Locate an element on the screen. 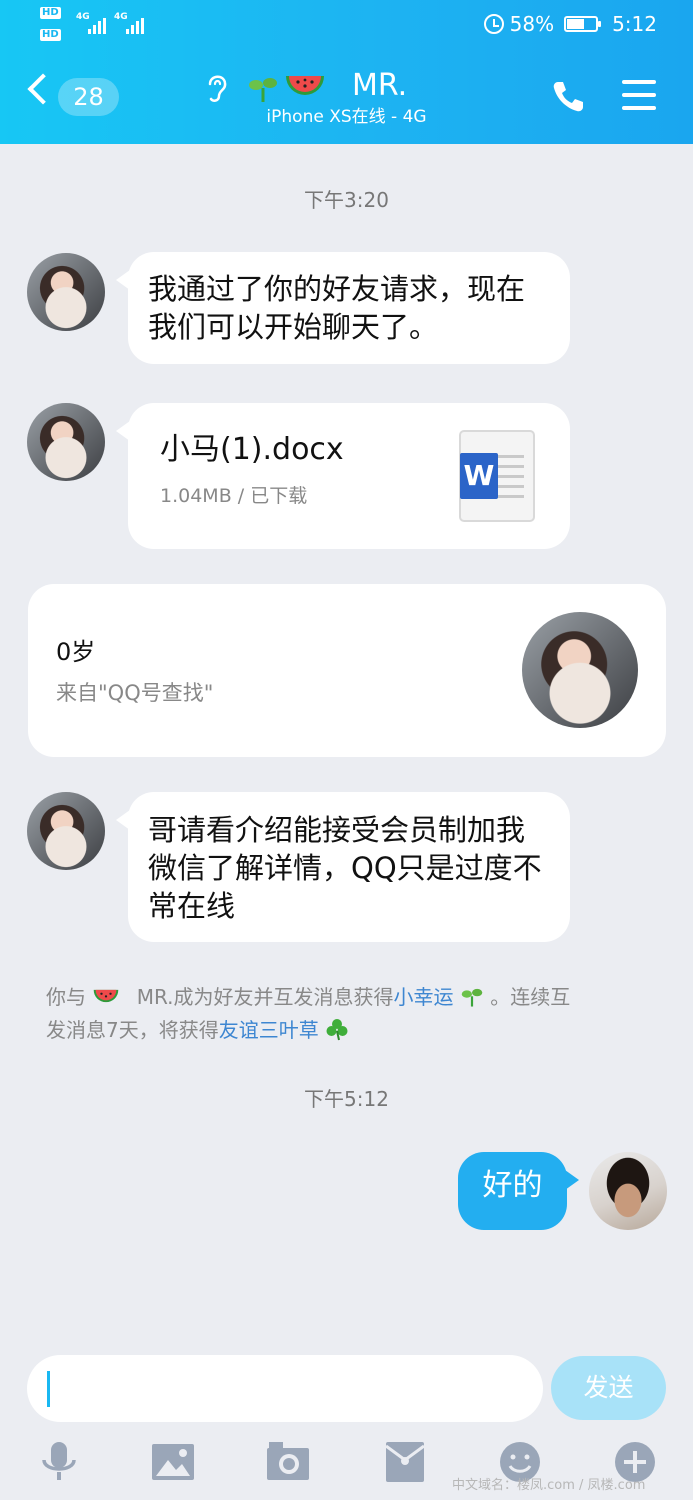 This screenshot has height=1500, width=693. menu-icon is located at coordinates (639, 95).